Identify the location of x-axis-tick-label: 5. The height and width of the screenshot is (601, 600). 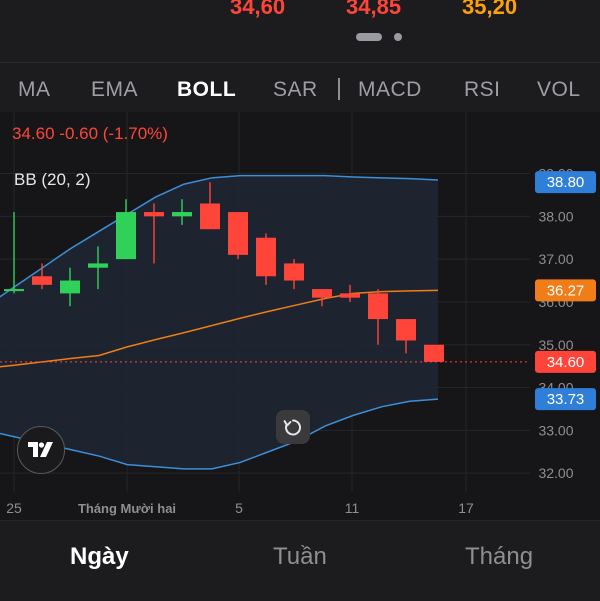
(239, 508).